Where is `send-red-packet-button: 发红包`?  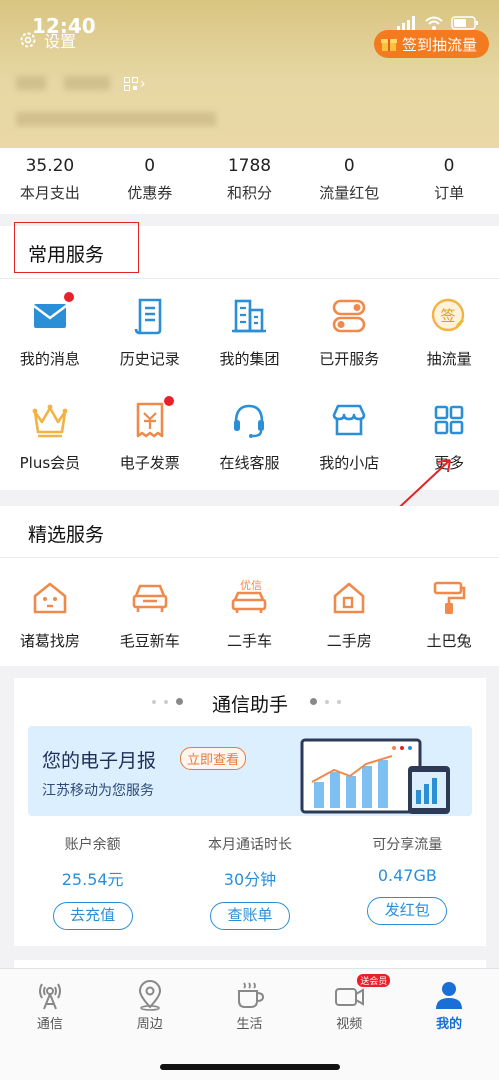 send-red-packet-button: 发红包 is located at coordinates (407, 911).